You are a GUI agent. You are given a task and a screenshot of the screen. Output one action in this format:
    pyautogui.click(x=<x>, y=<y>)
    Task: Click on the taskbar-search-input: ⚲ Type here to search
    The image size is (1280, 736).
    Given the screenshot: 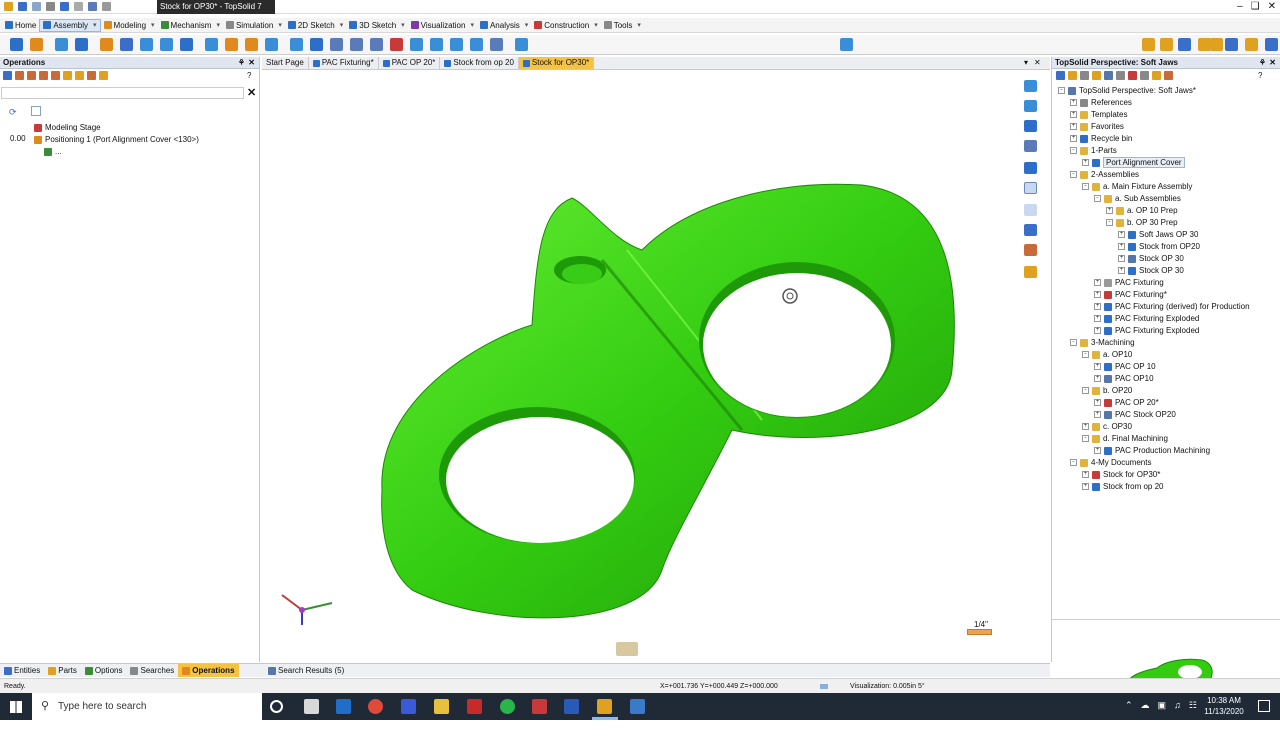 What is the action you would take?
    pyautogui.click(x=147, y=706)
    